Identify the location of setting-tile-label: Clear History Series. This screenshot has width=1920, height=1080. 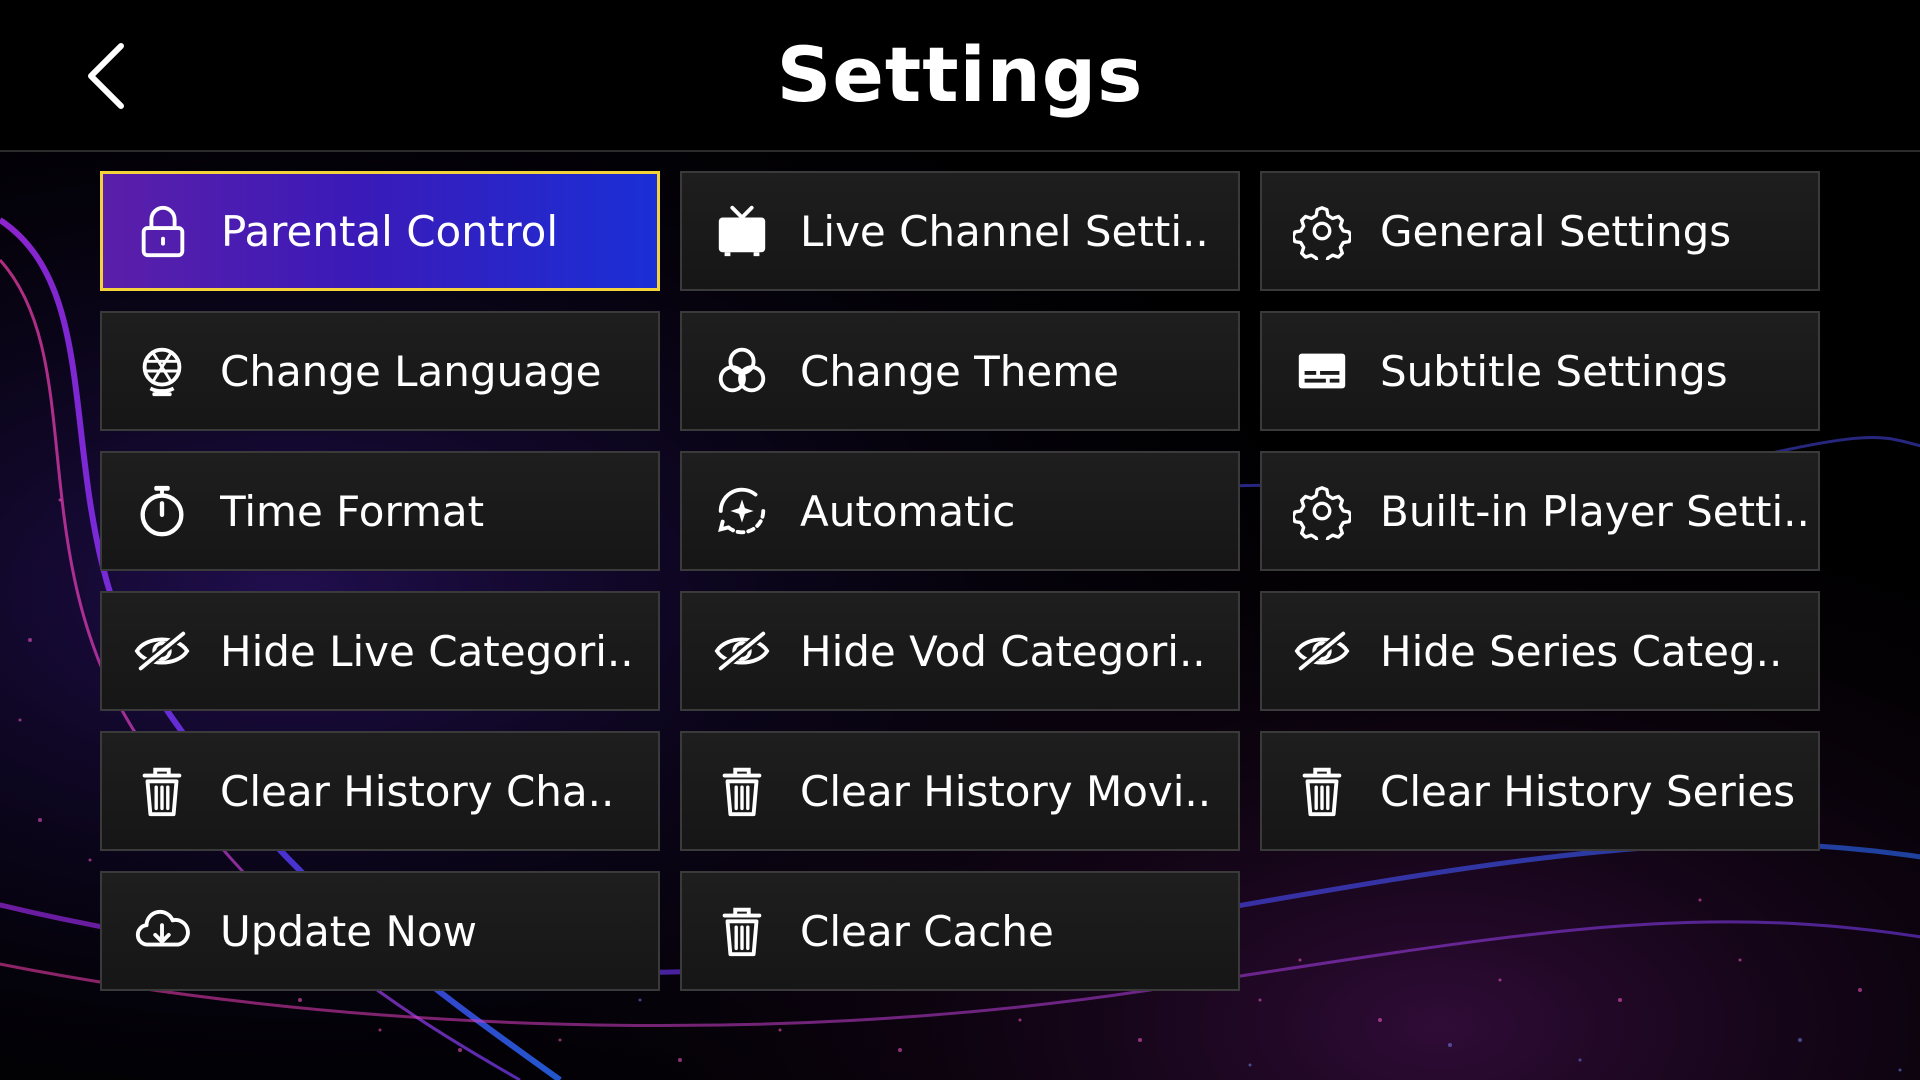
(1588, 791).